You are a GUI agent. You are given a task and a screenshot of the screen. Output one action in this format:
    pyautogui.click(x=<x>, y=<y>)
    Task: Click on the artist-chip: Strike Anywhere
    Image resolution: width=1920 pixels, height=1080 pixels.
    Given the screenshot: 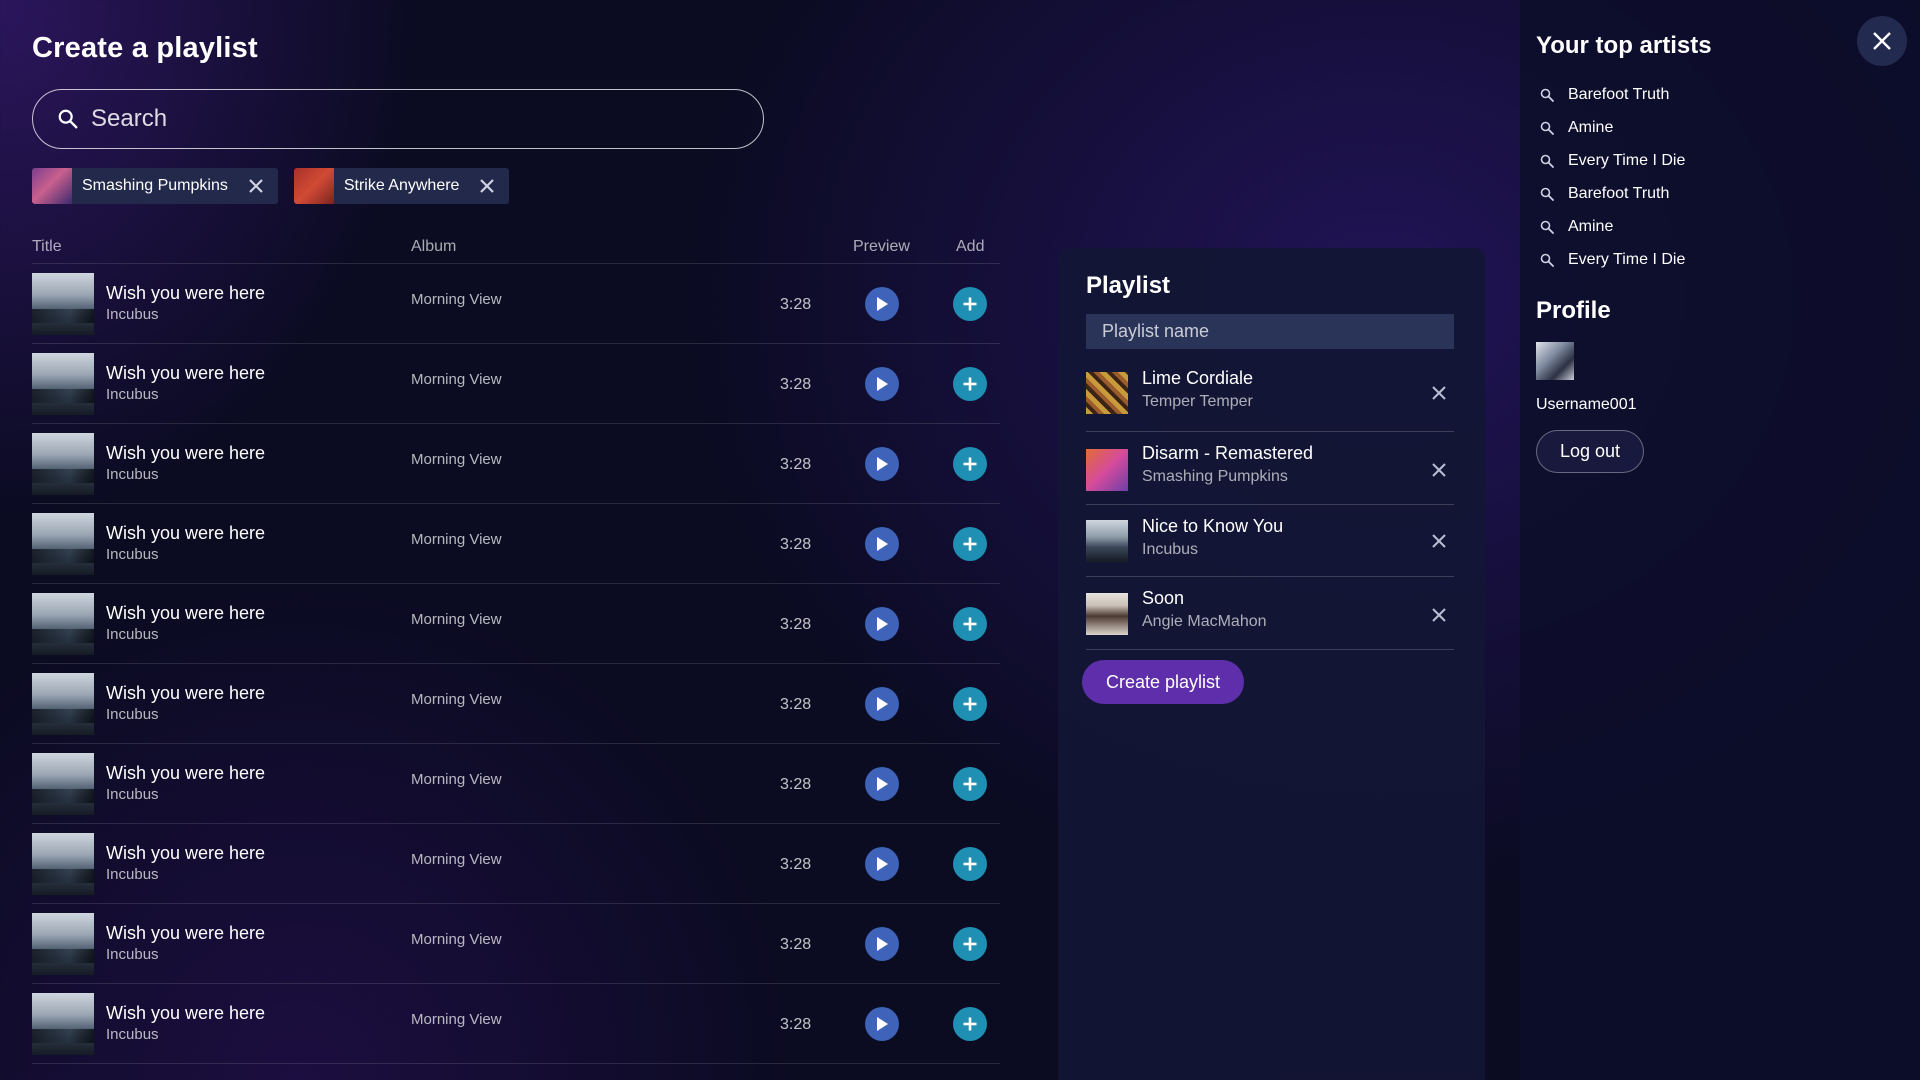 What is the action you would take?
    pyautogui.click(x=401, y=186)
    